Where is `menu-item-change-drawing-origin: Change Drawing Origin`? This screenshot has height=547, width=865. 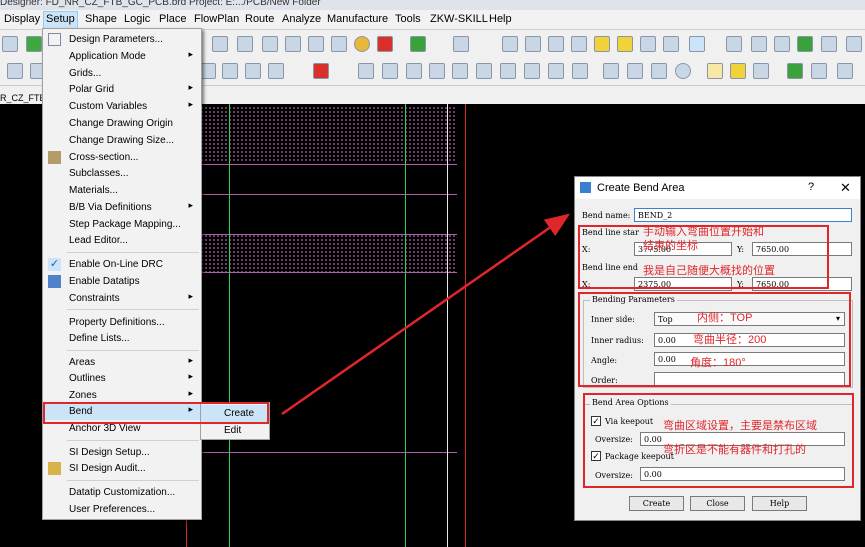
menu-item-change-drawing-origin: Change Drawing Origin is located at coordinates (122, 124).